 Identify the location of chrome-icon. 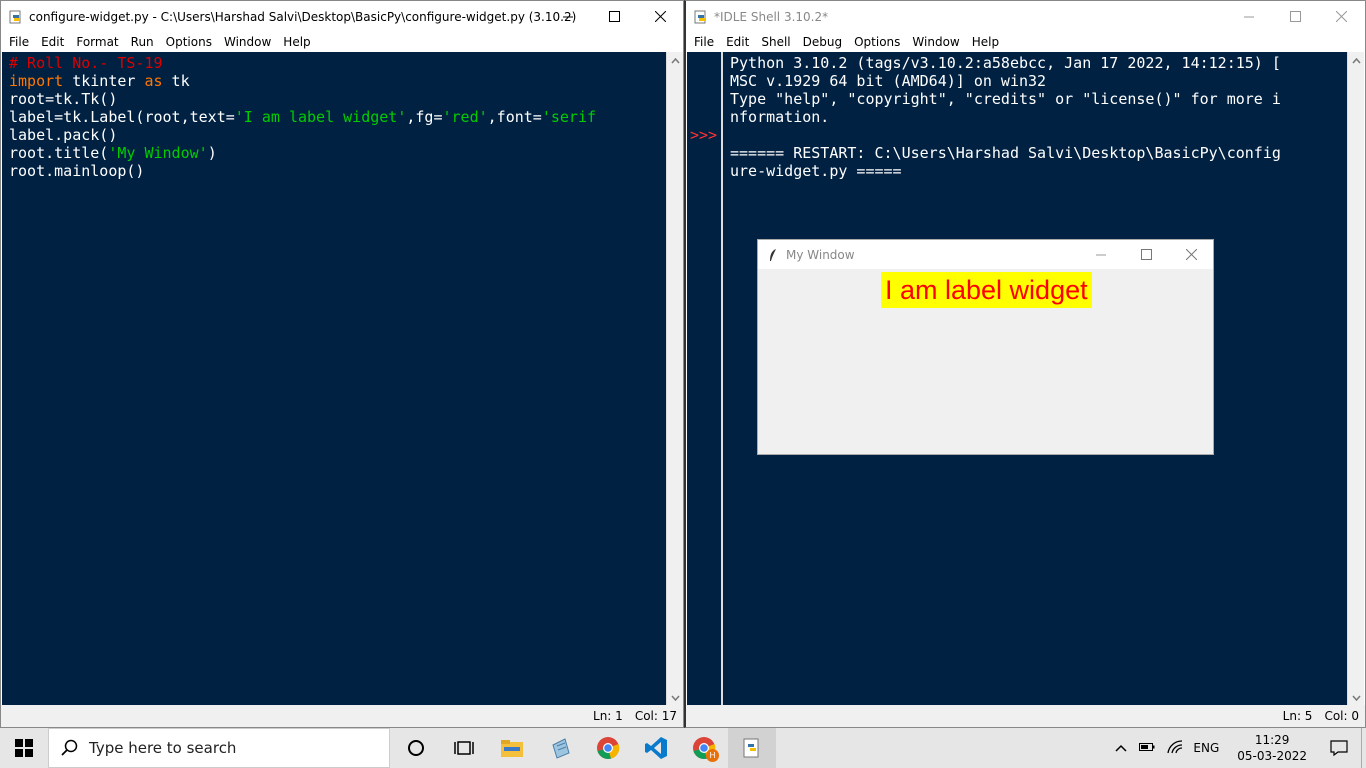
(608, 748).